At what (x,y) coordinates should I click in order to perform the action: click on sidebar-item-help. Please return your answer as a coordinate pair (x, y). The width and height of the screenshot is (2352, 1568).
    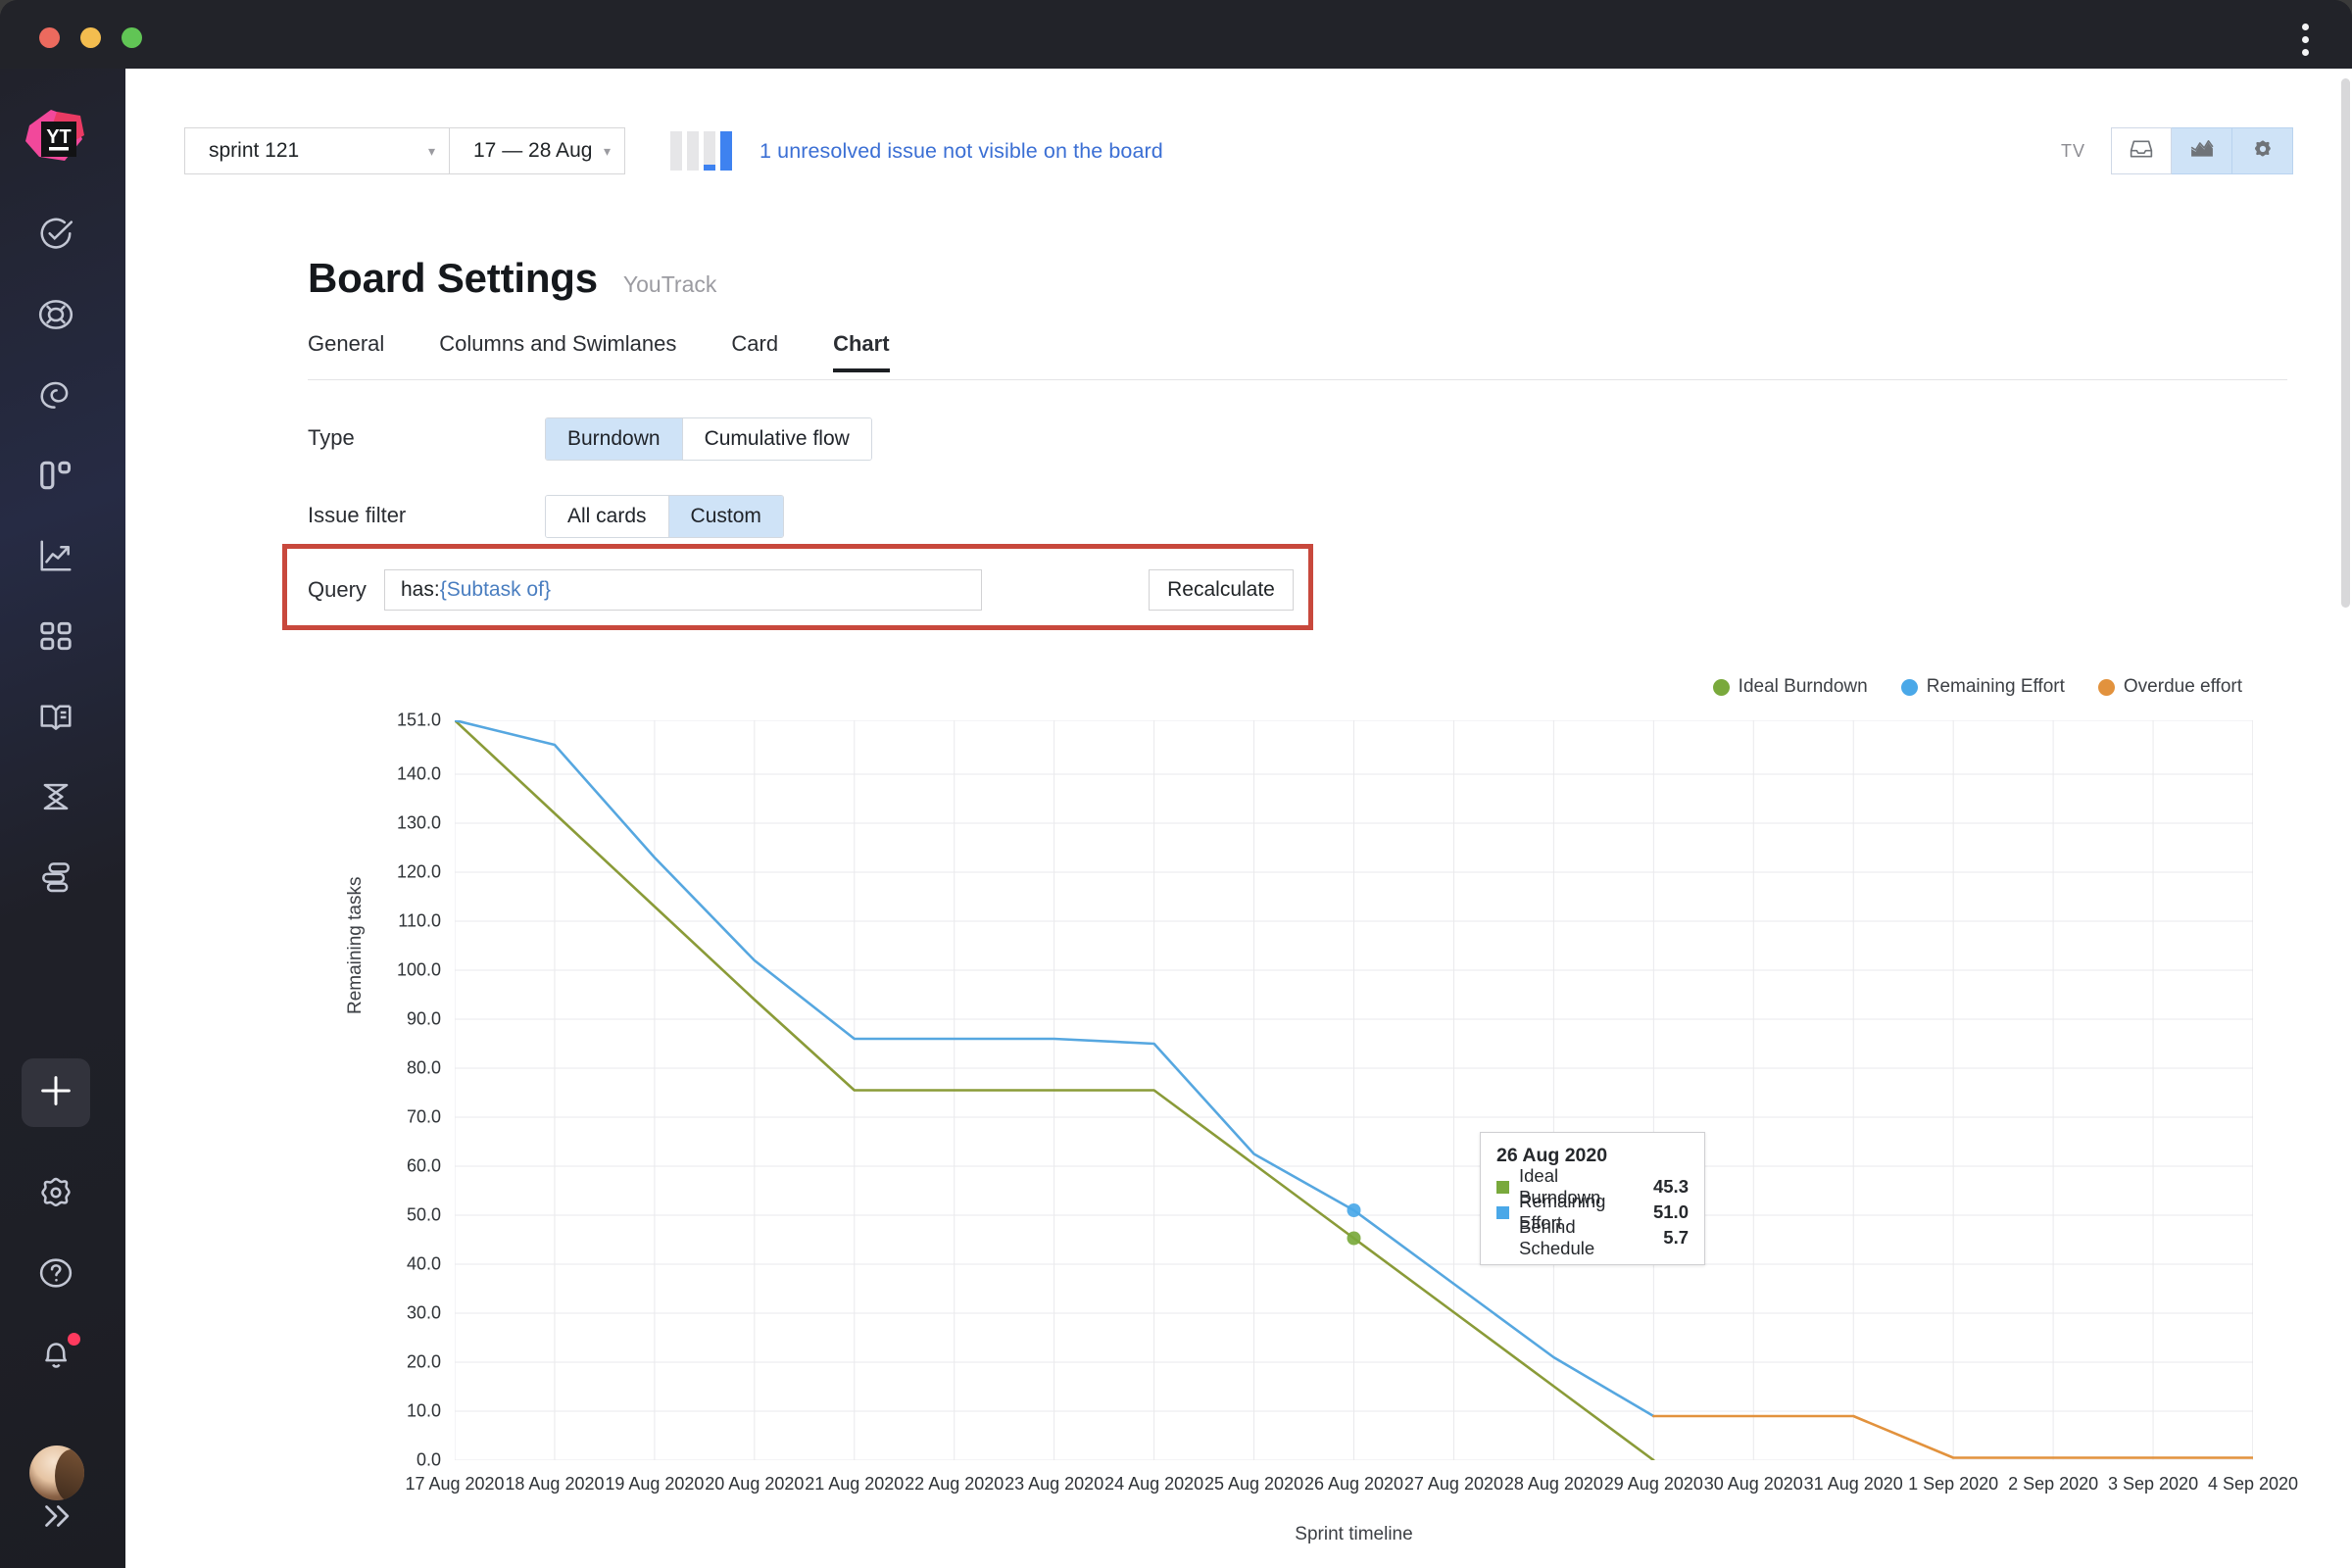
    Looking at the image, I should click on (55, 1275).